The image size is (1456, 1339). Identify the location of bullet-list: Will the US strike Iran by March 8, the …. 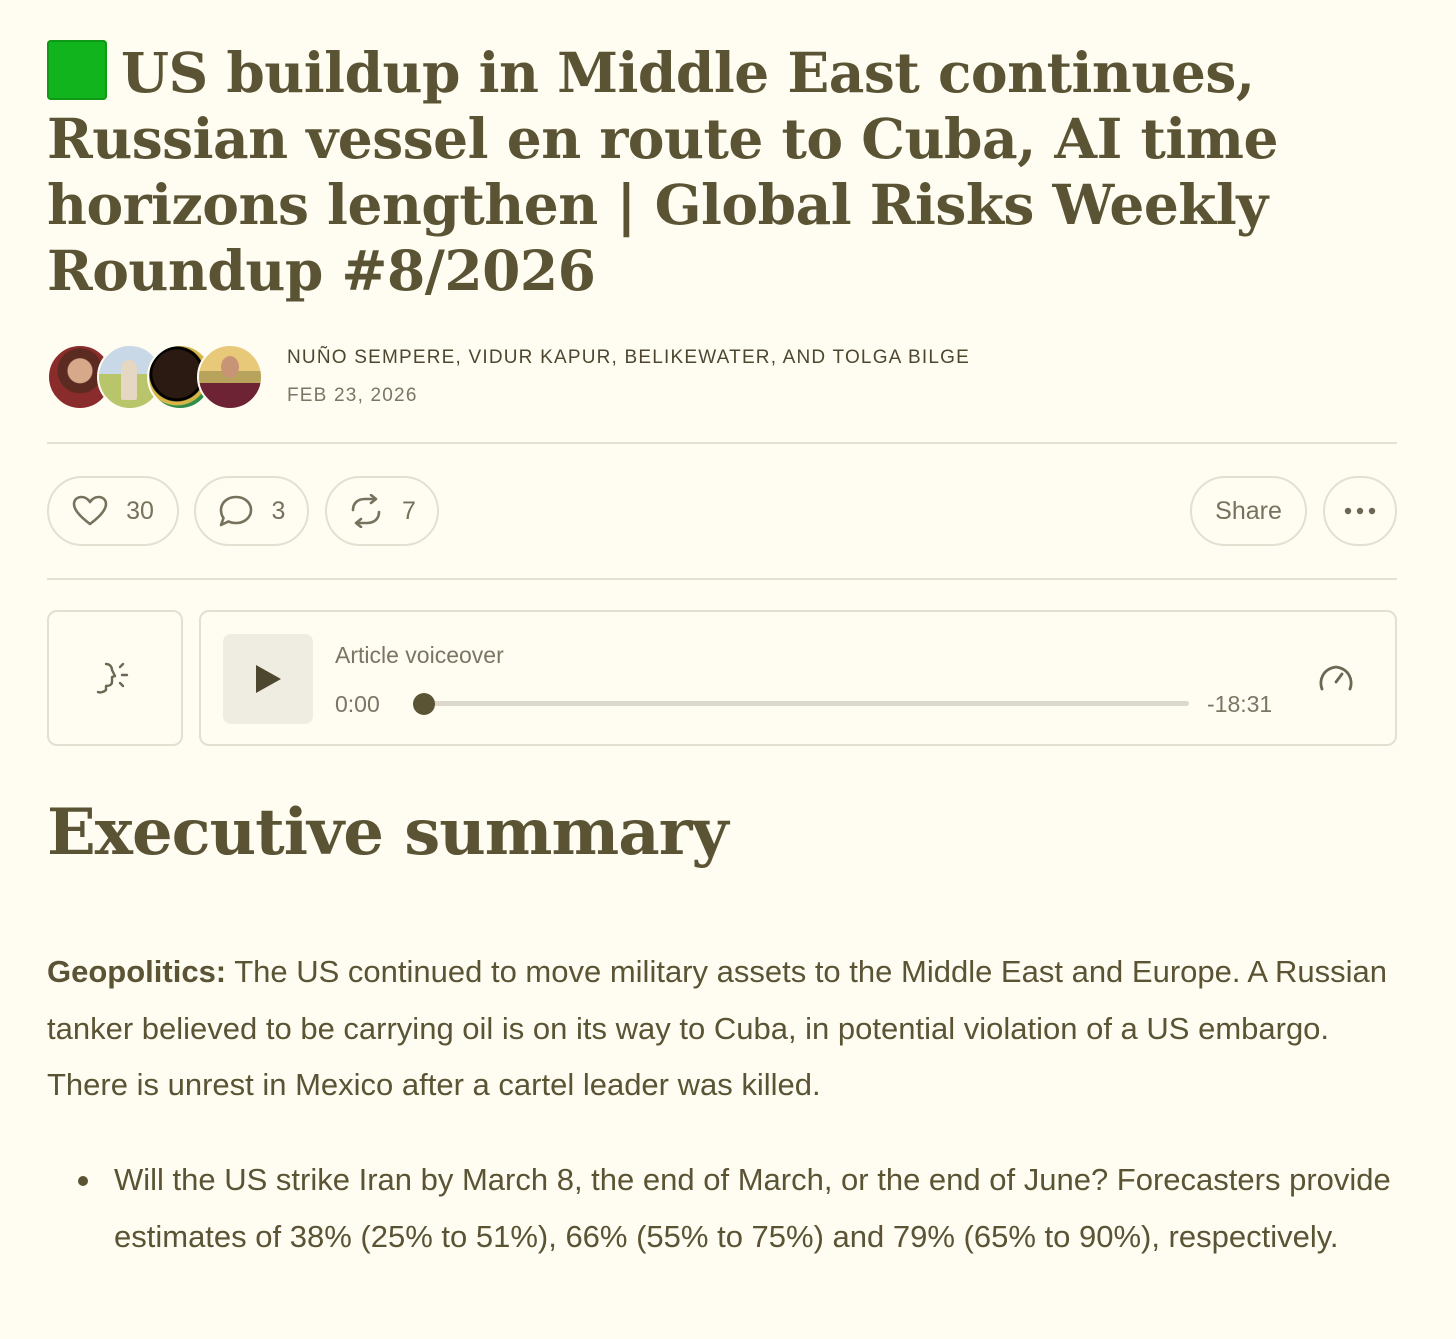
(727, 1208).